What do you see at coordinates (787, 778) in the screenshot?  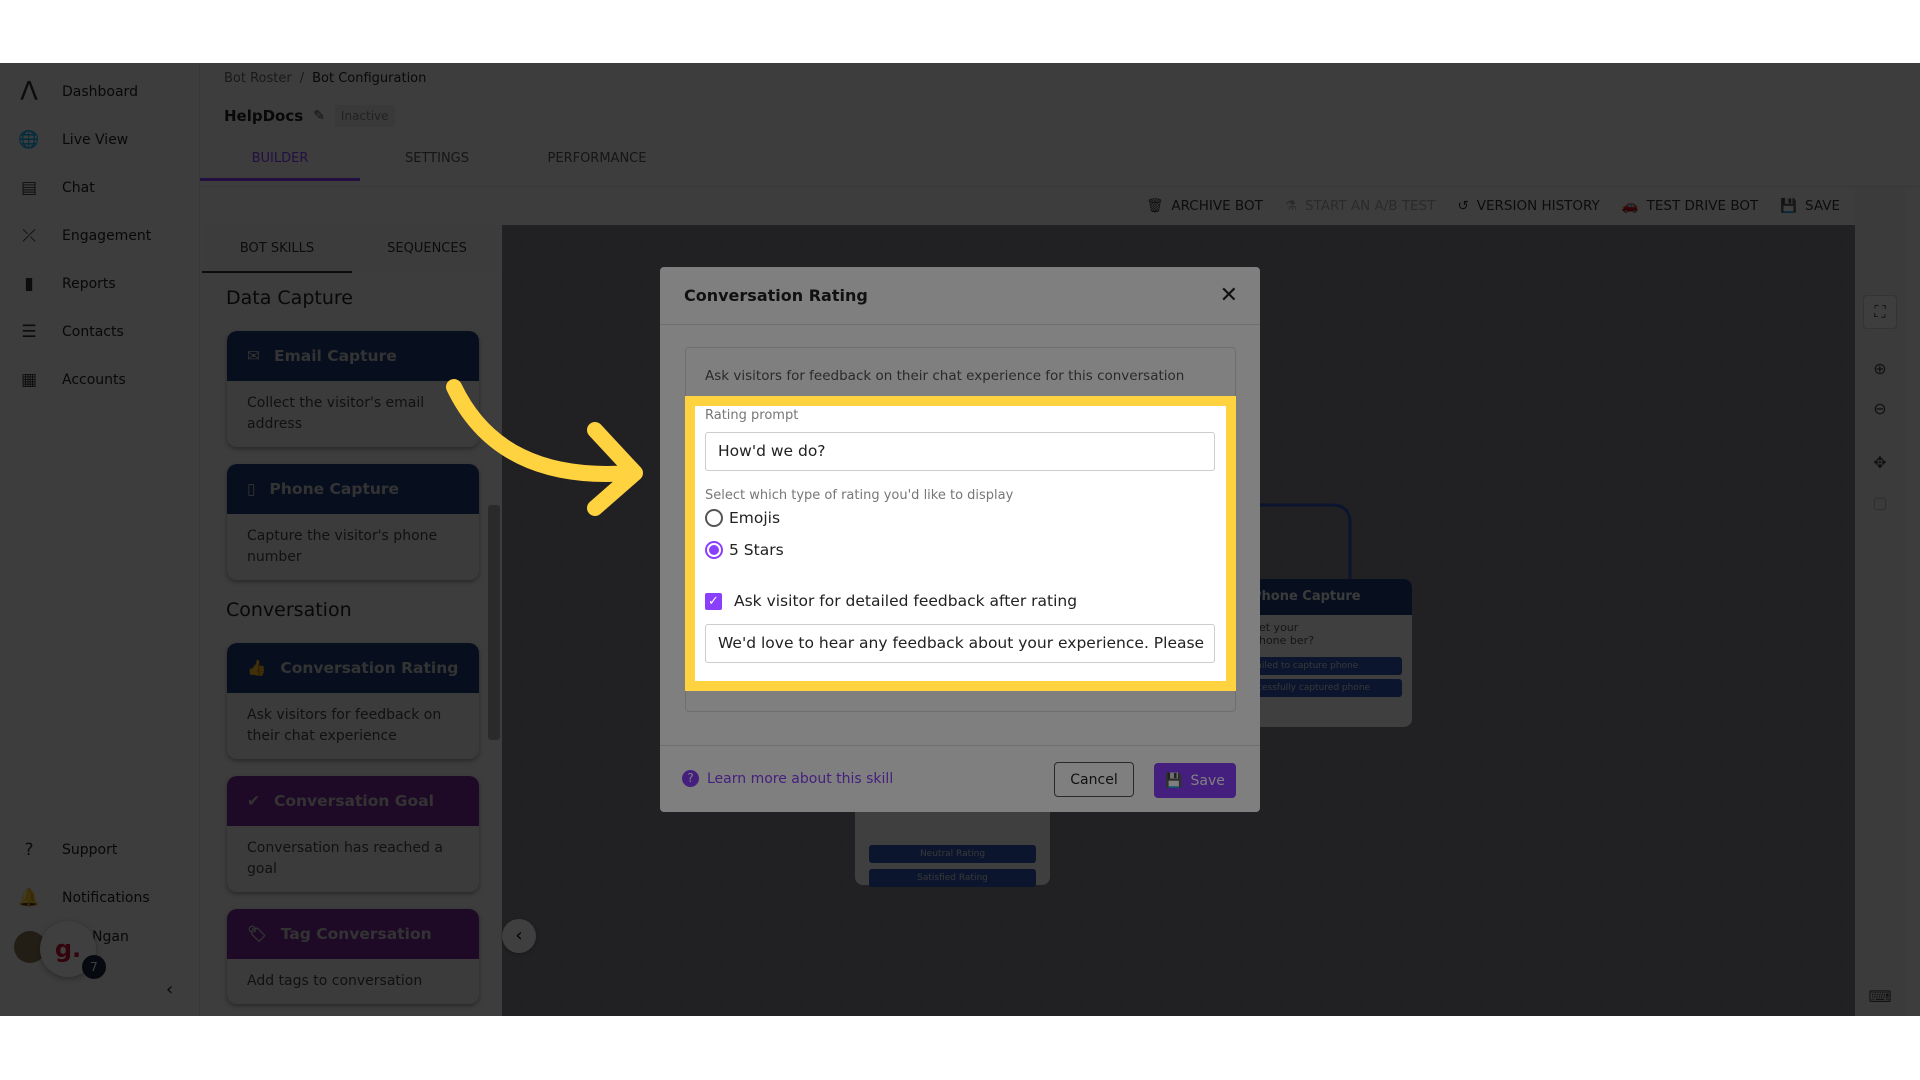 I see `learn-more-link: ? Learn more about this skill` at bounding box center [787, 778].